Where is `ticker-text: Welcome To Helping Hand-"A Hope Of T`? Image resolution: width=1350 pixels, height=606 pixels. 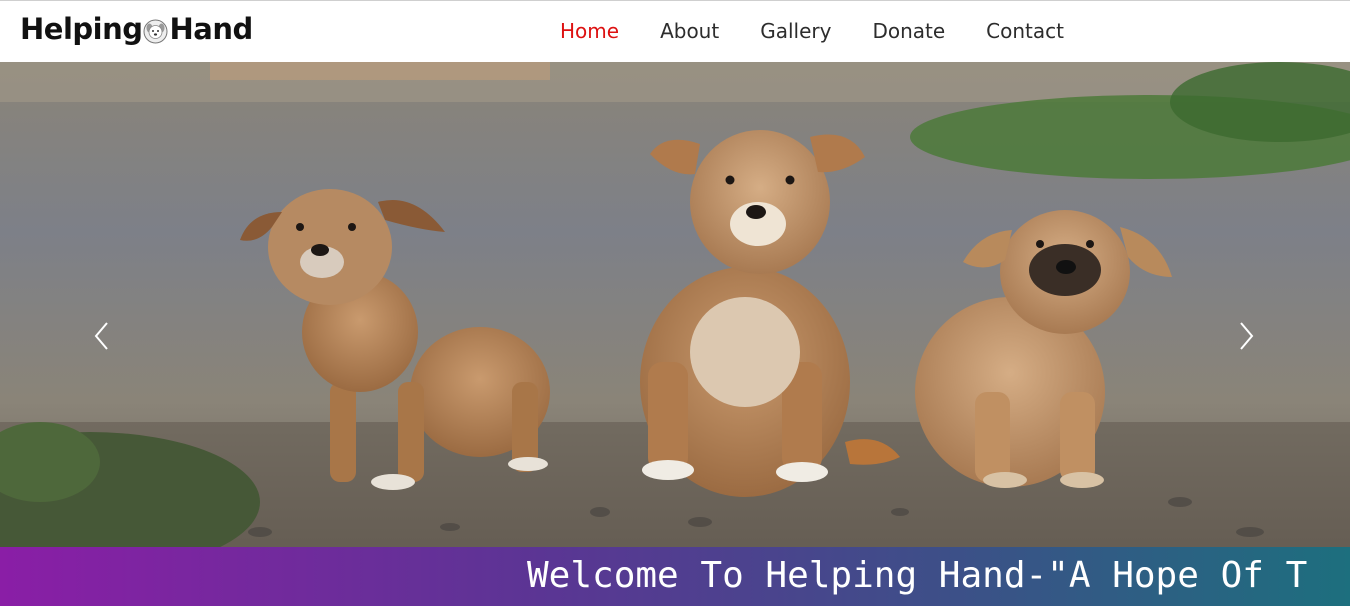 ticker-text: Welcome To Helping Hand-"A Hope Of T is located at coordinates (917, 575).